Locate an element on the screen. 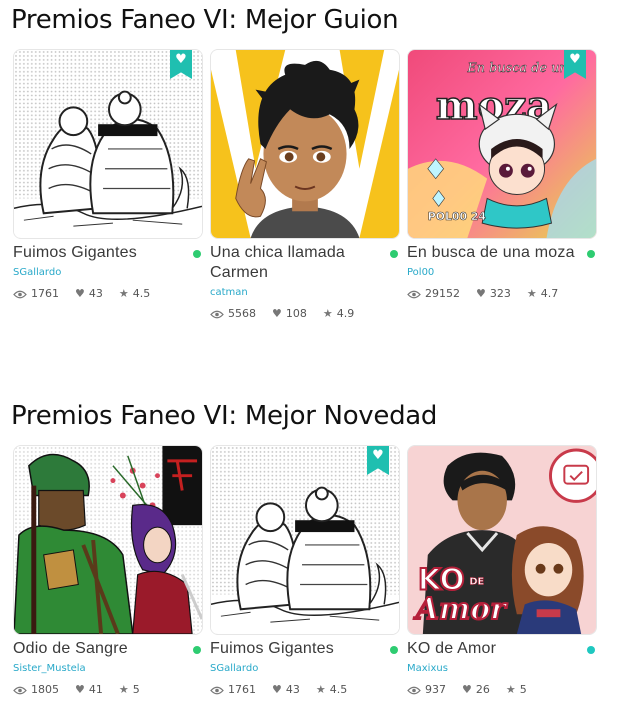 The image size is (619, 709). views-count: 29152 is located at coordinates (442, 293).